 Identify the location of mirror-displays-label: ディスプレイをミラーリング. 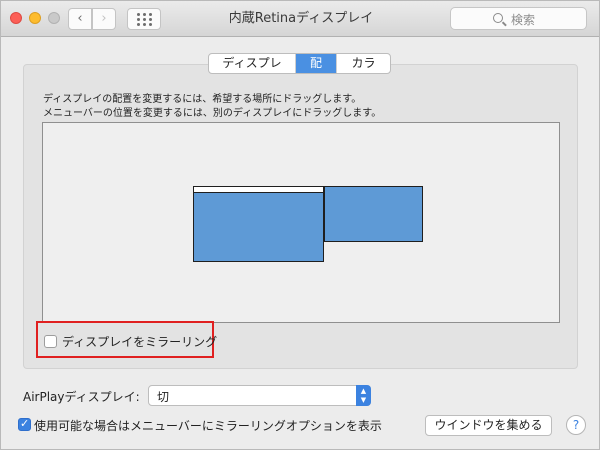
(140, 342).